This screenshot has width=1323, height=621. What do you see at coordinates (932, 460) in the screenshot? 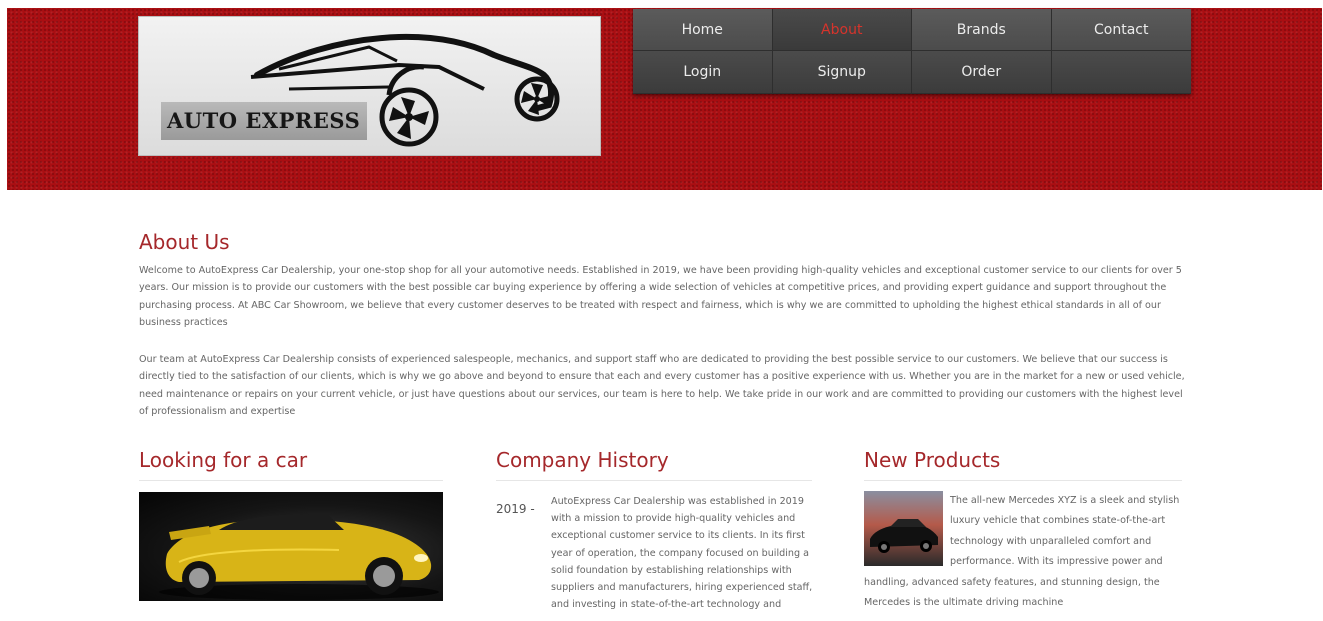
I see `products-title: New Products` at bounding box center [932, 460].